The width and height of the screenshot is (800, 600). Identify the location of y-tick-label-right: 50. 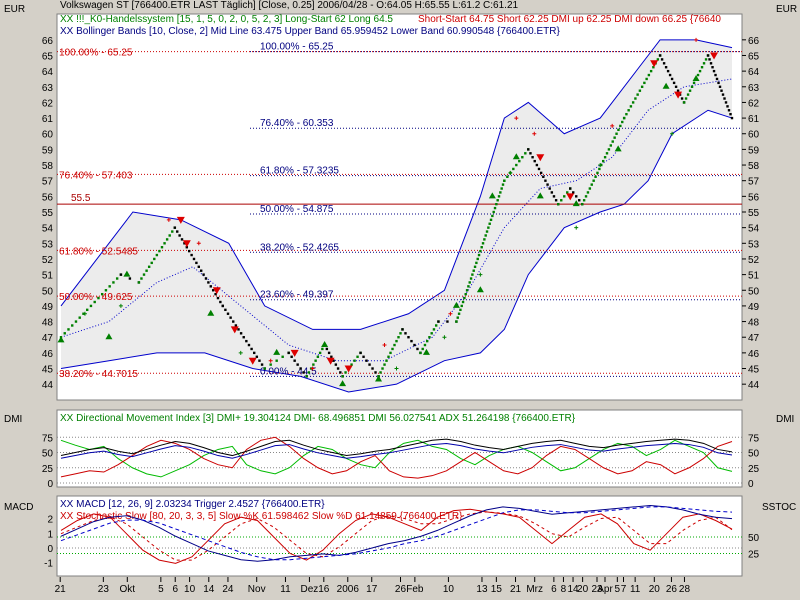
(754, 291).